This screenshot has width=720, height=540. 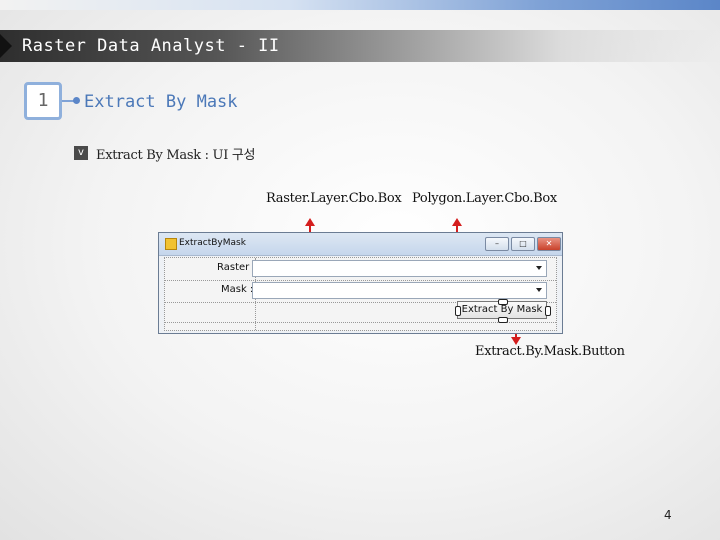 What do you see at coordinates (151, 46) in the screenshot?
I see `header-title: Raster Data Analyst - II` at bounding box center [151, 46].